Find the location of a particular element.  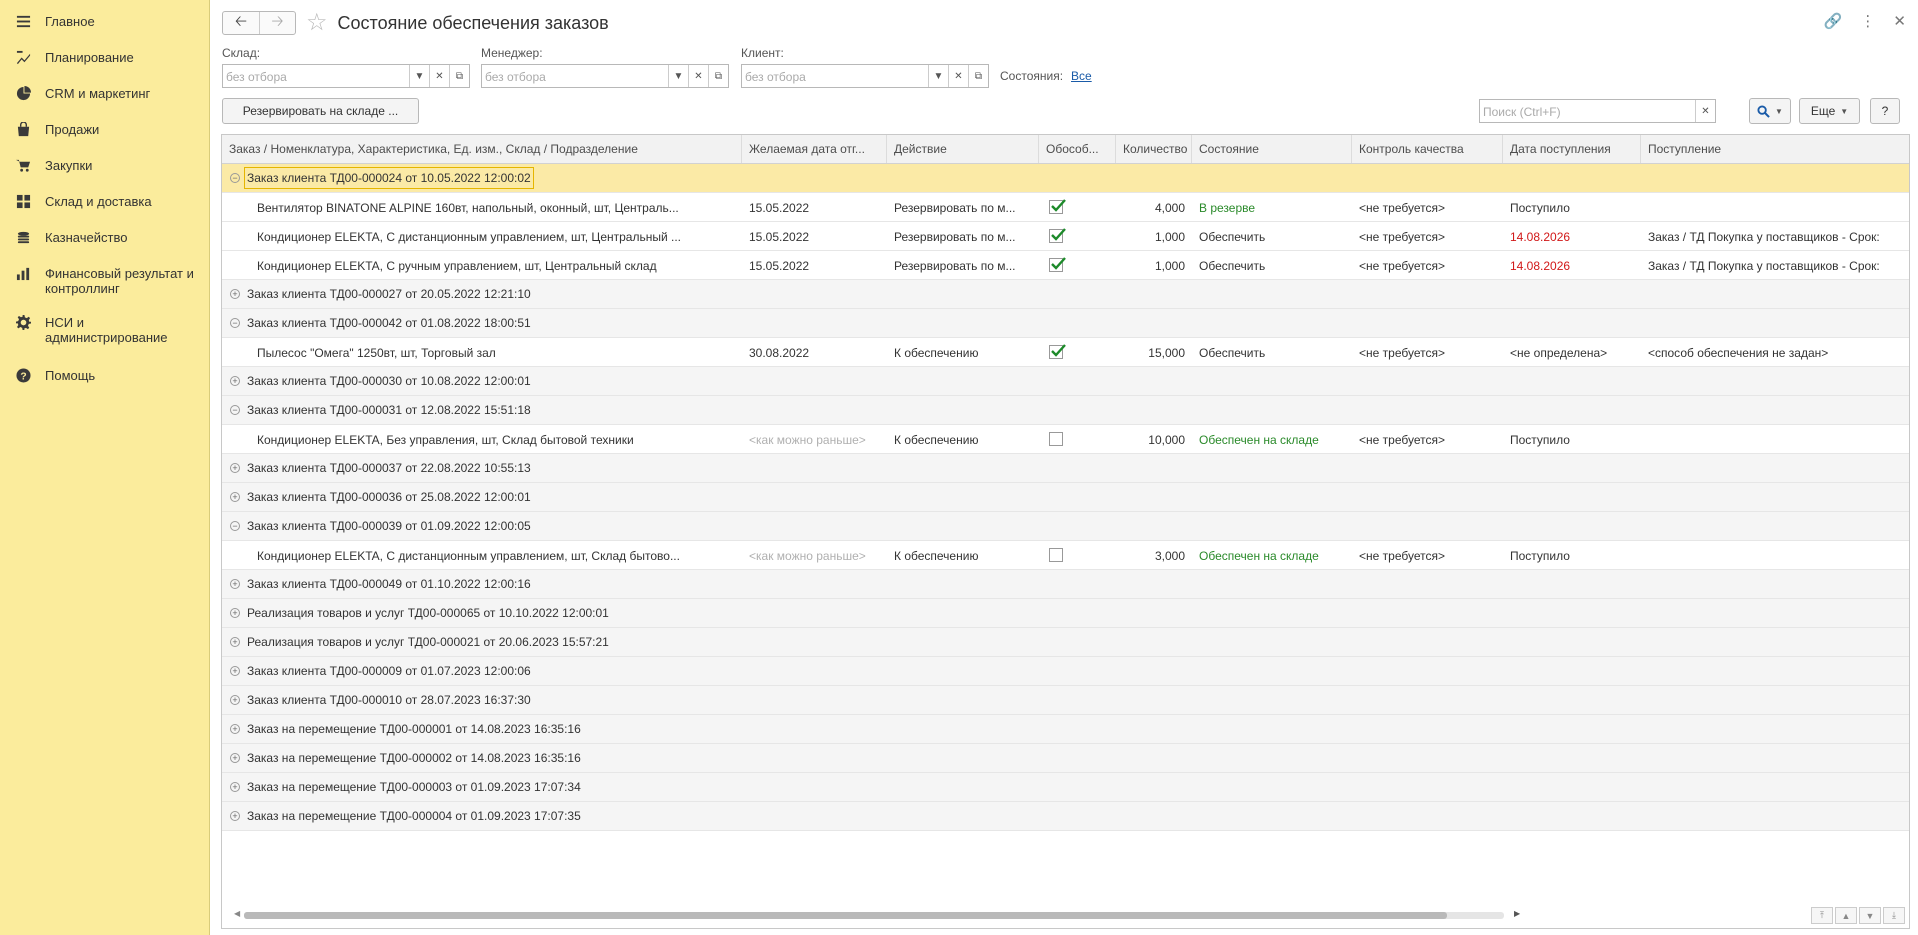

scroll-bottom-icon: ⤓ is located at coordinates (1894, 915).